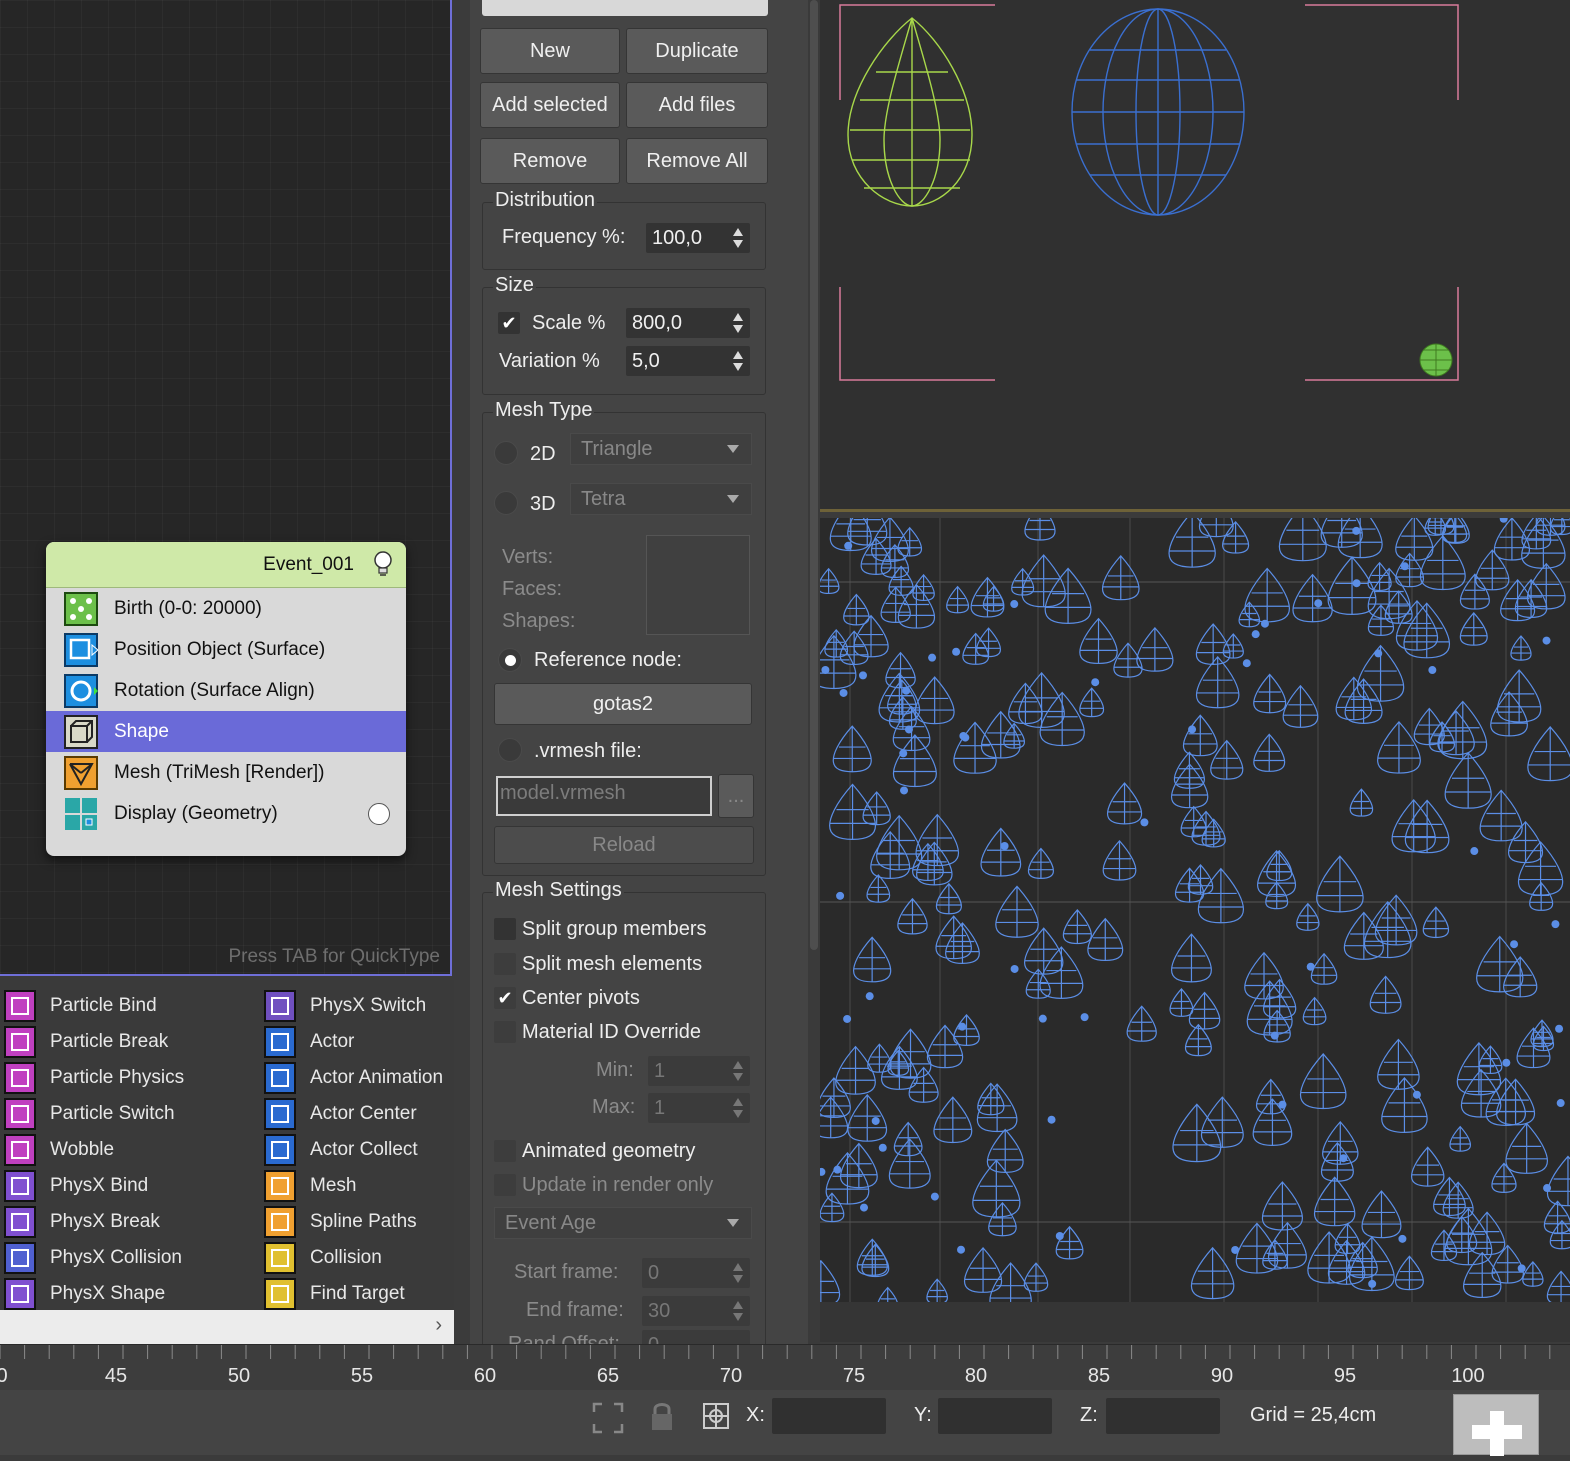 The width and height of the screenshot is (1570, 1461). Describe the element at coordinates (505, 1032) in the screenshot. I see `material-id-checkbox` at that location.